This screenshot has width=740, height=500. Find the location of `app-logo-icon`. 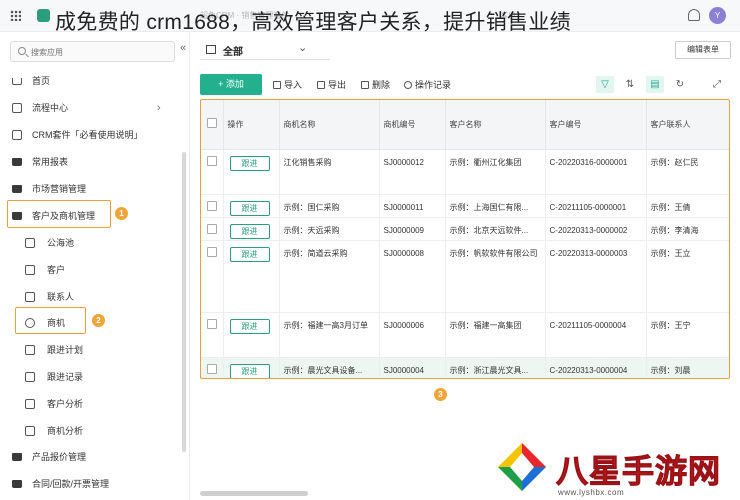

app-logo-icon is located at coordinates (43, 15).